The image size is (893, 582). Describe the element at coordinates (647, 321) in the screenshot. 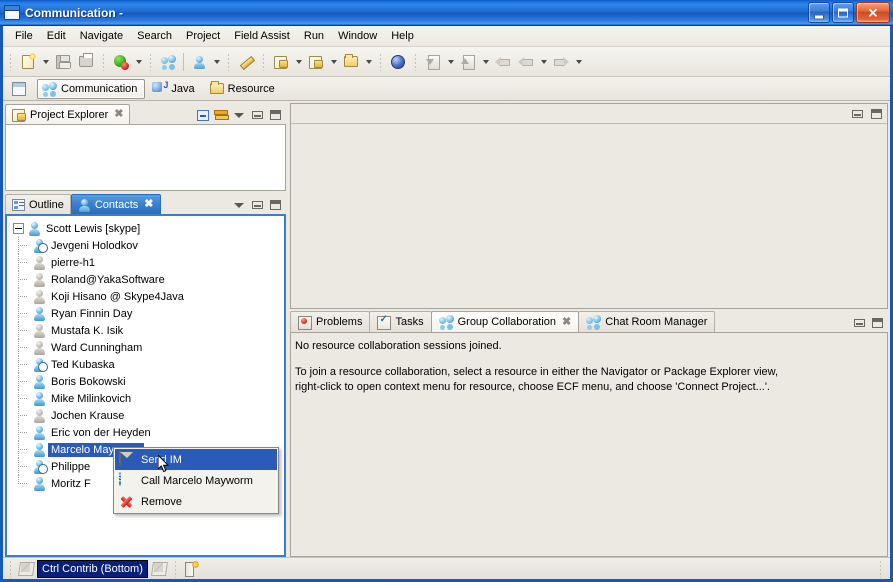

I see `tab-chat-room-manager: Chat Room Manager` at that location.